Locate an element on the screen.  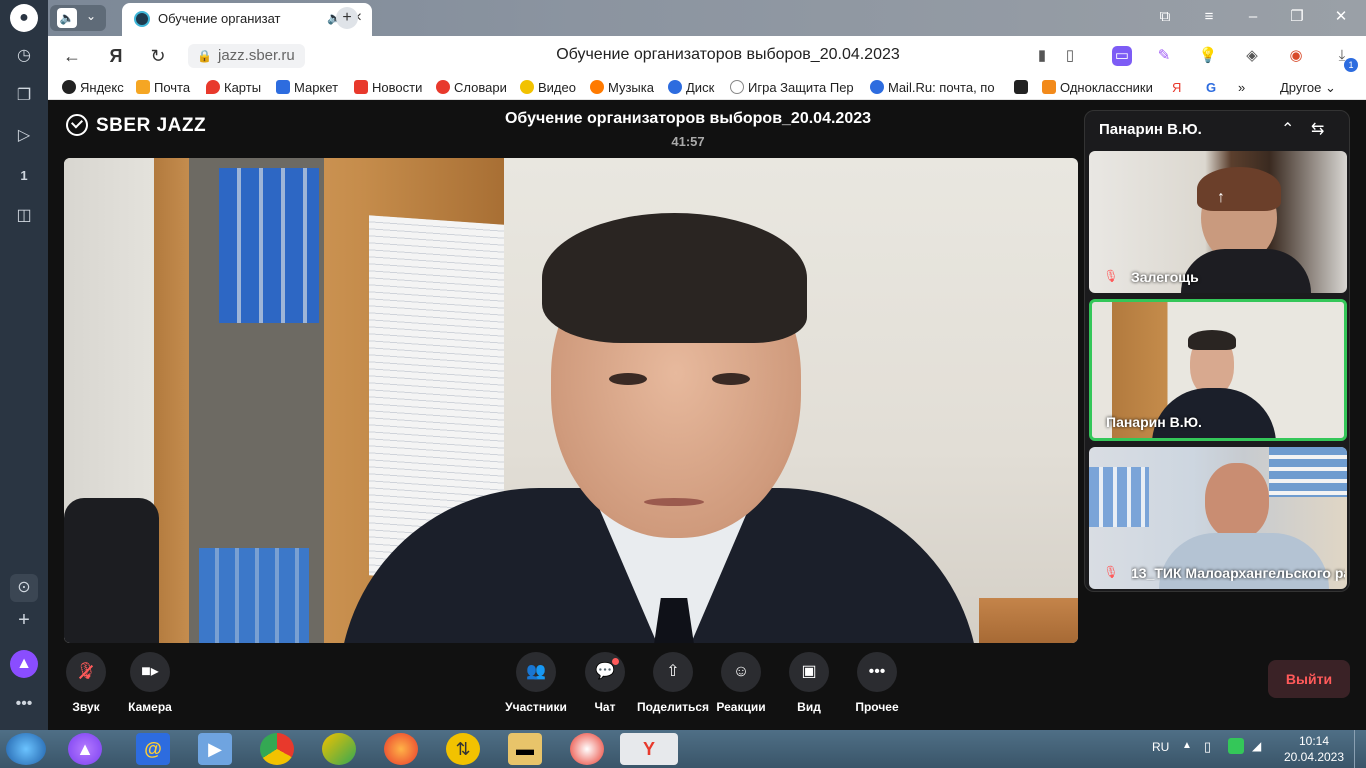
green-app-icon is located at coordinates (1236, 746).